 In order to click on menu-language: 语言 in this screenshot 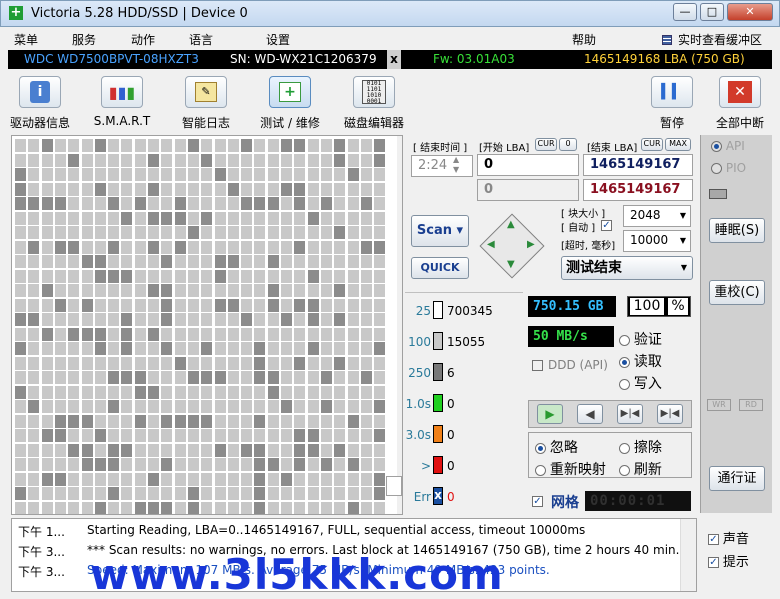, I will do `click(201, 39)`.